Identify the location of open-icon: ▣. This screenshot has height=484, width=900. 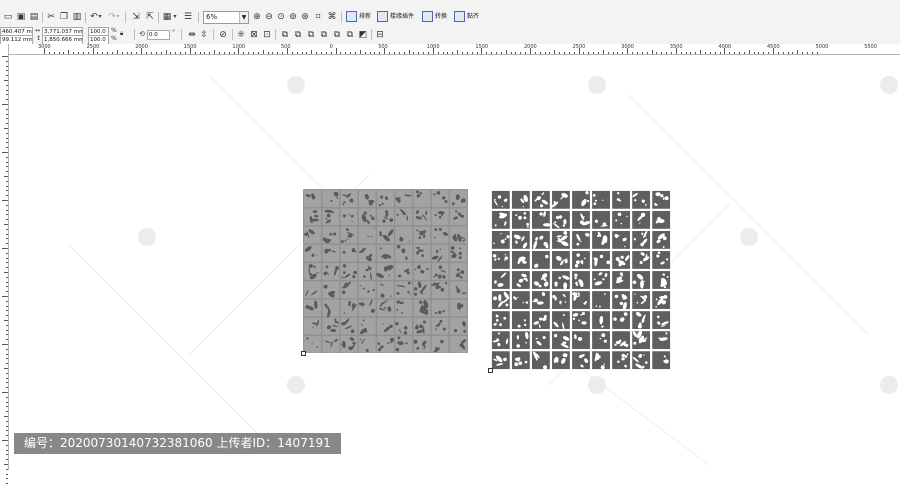
(21, 17).